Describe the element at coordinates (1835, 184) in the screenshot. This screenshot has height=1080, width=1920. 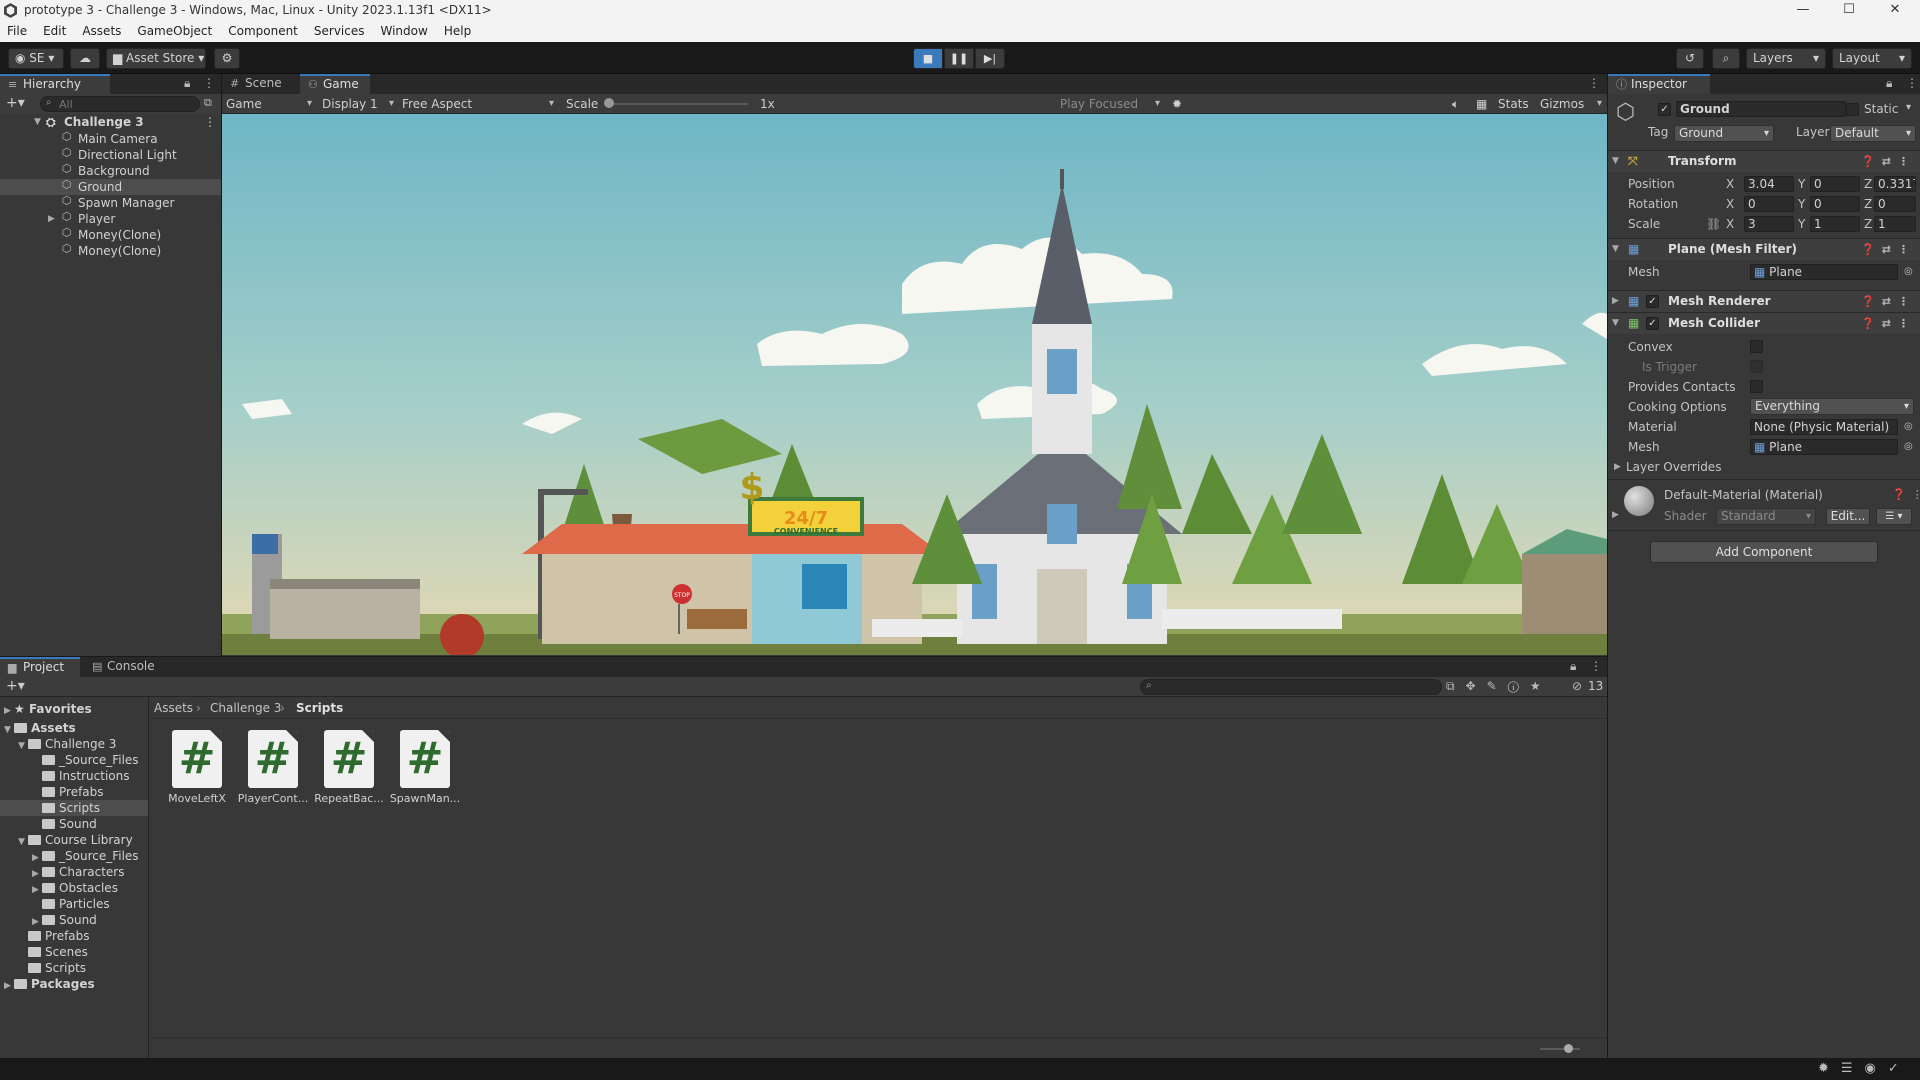
I see `position-y-field: 0` at that location.